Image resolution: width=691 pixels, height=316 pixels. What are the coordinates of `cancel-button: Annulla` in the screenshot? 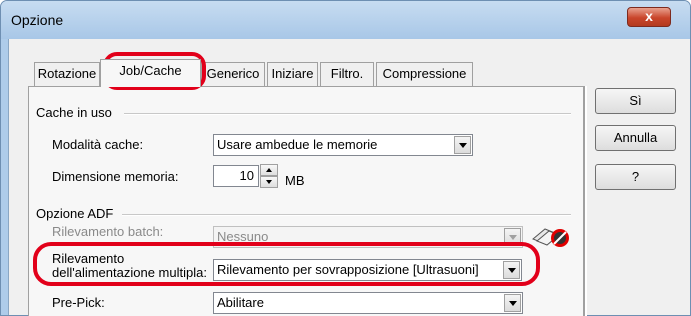 It's located at (635, 138).